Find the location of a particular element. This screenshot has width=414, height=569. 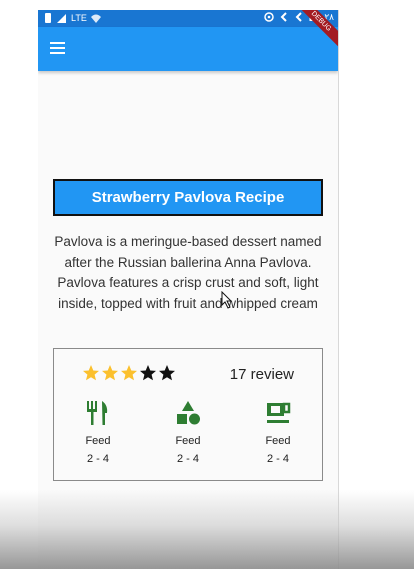

category-shapes-icon is located at coordinates (188, 413).